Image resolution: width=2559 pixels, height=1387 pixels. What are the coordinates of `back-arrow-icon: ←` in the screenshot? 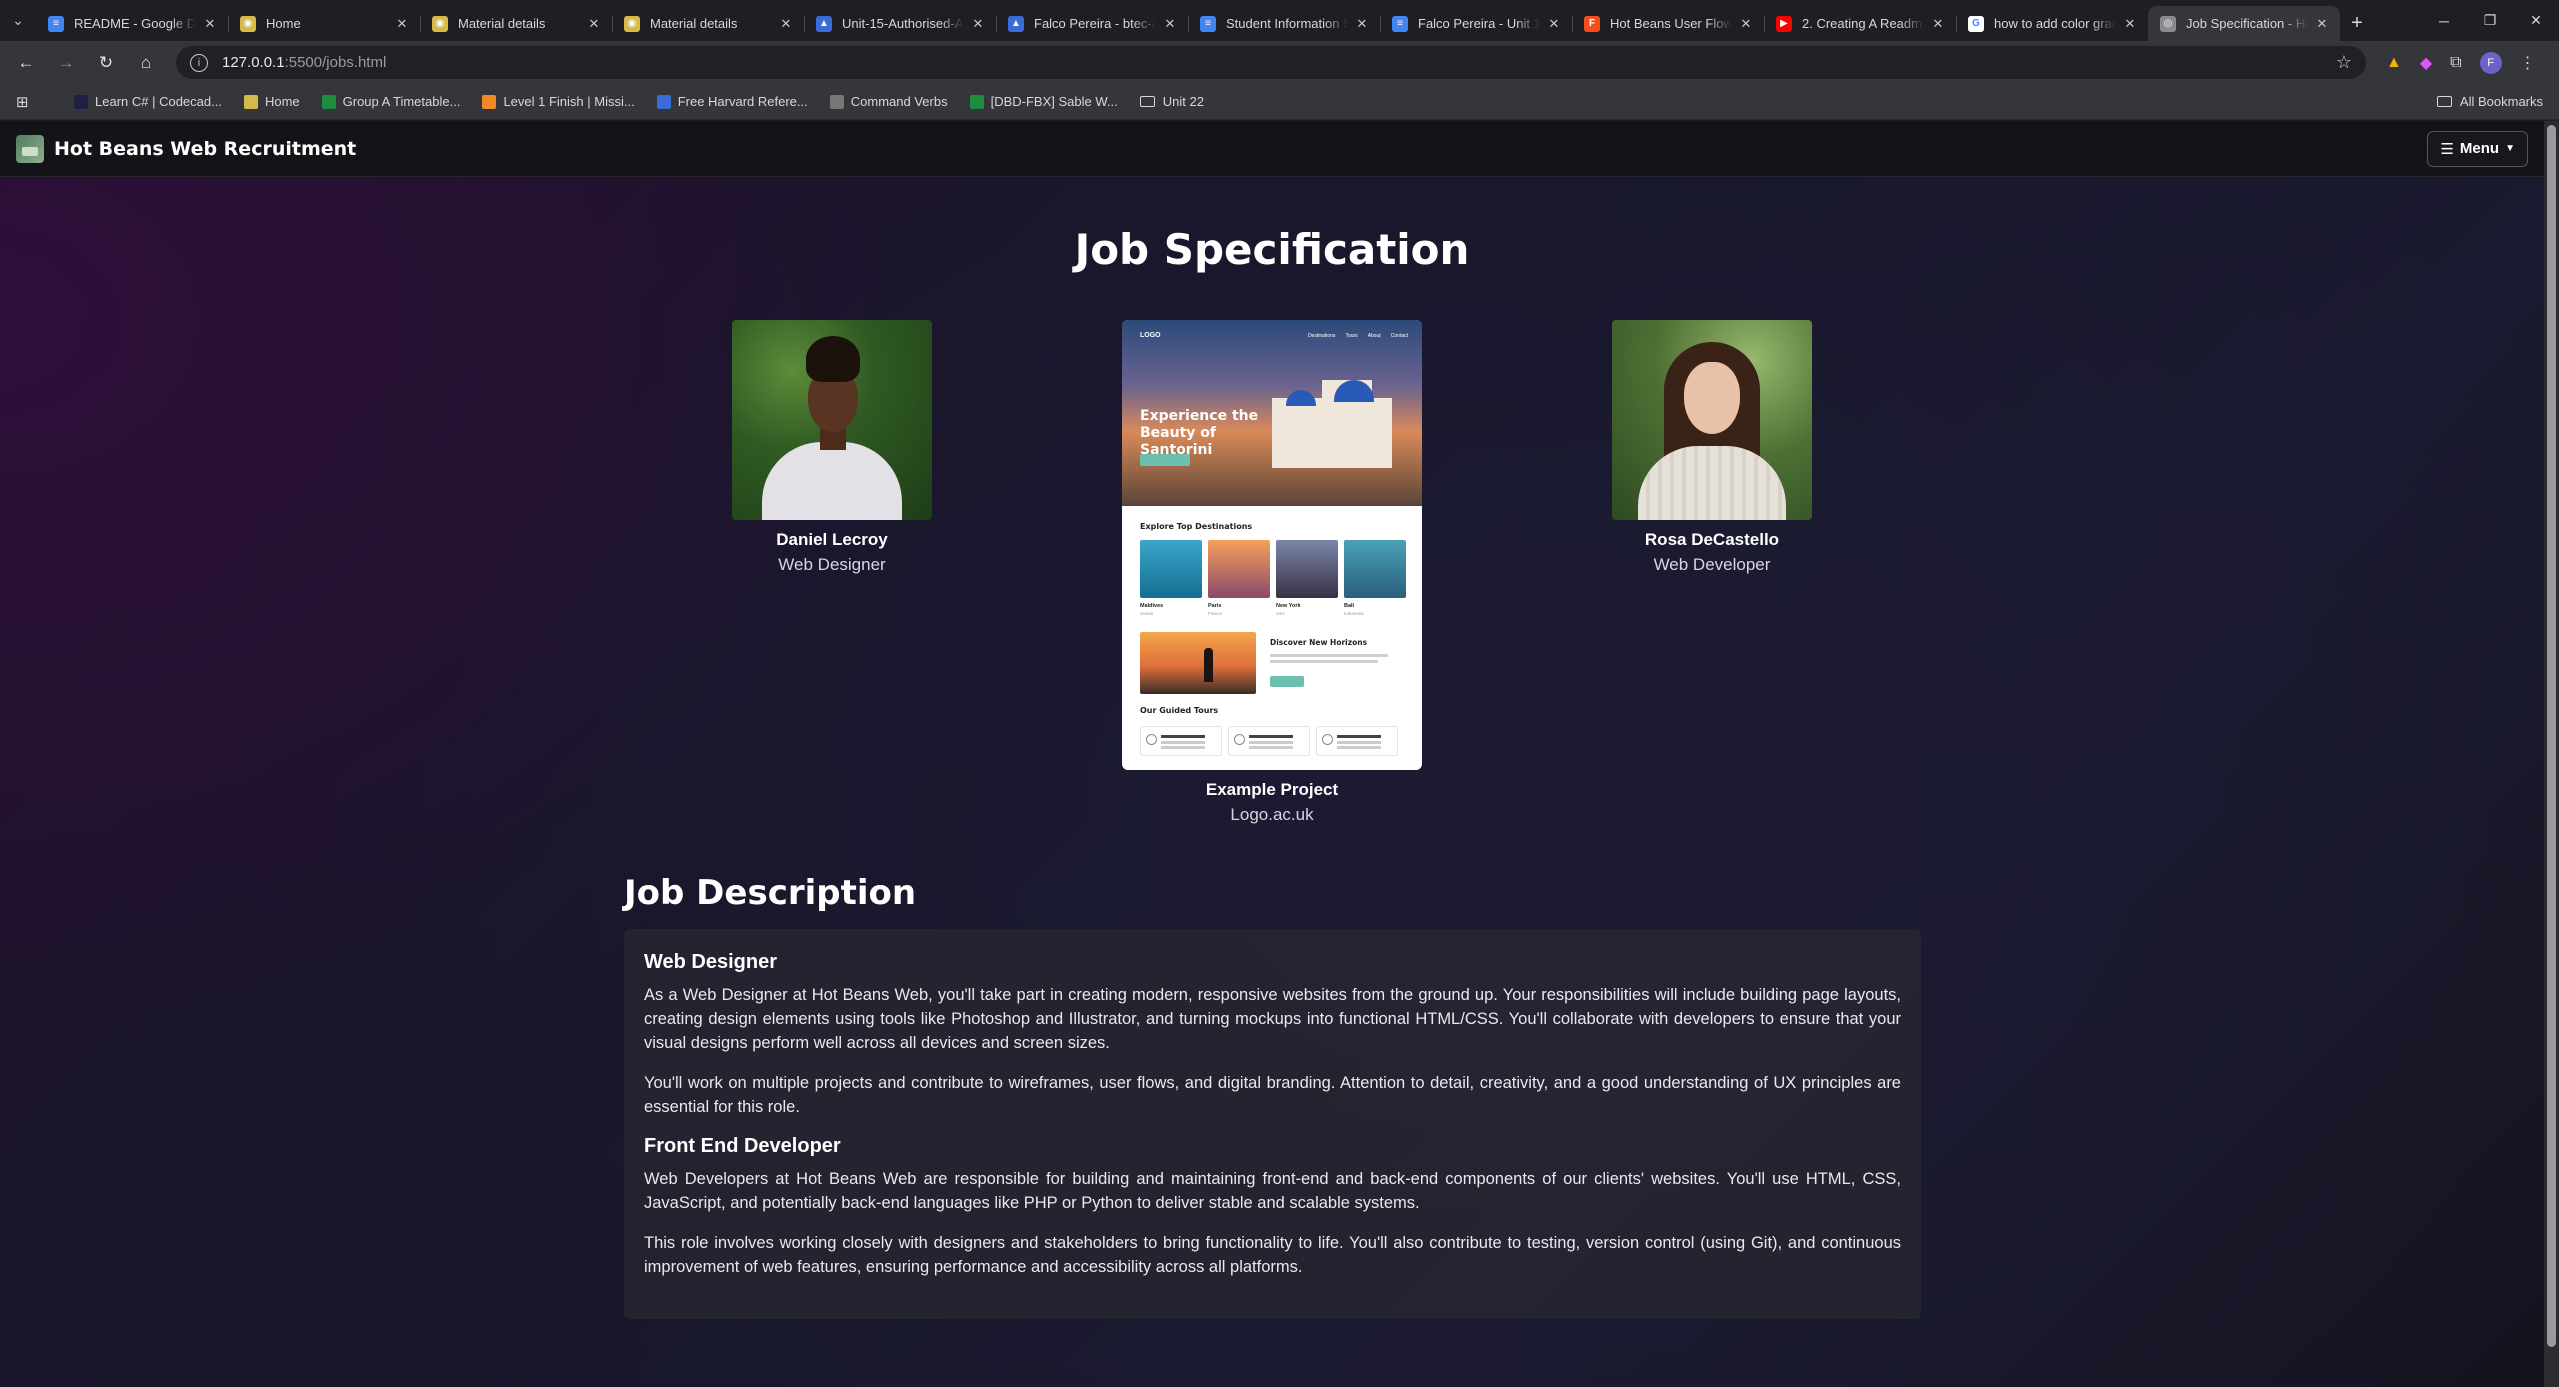 It's located at (26, 63).